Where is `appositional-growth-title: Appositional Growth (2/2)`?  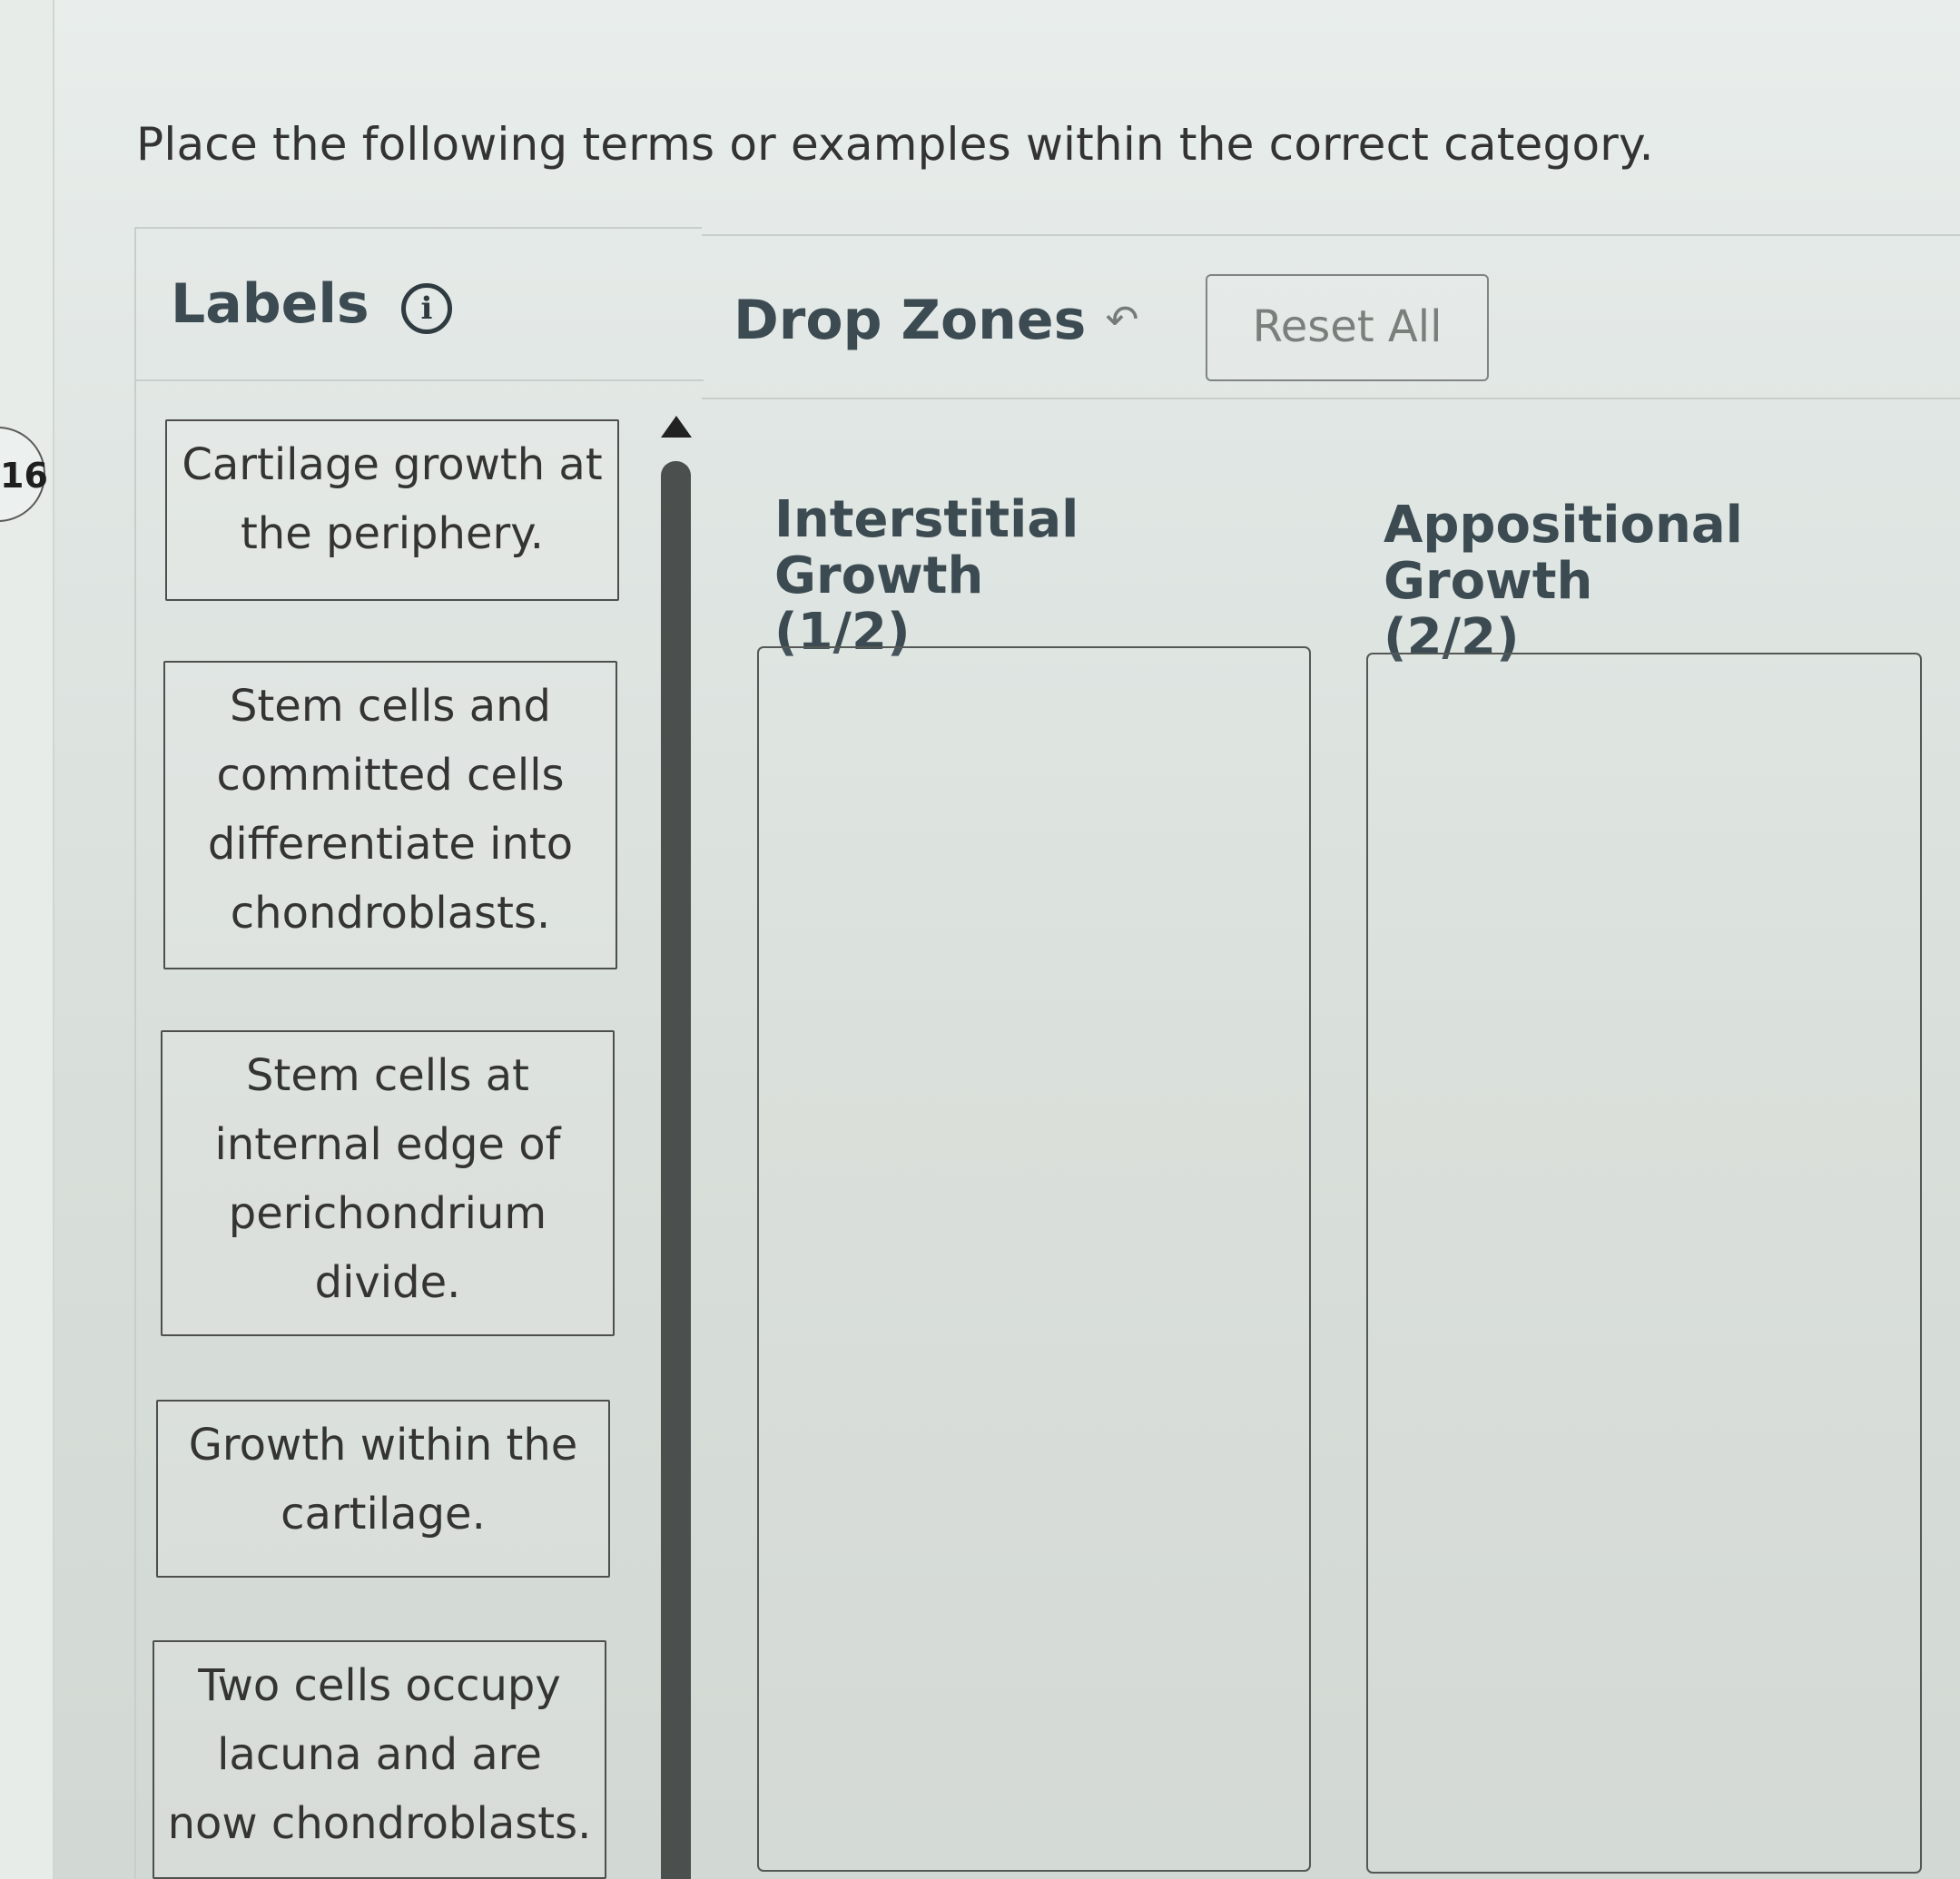 appositional-growth-title: Appositional Growth (2/2) is located at coordinates (1643, 581).